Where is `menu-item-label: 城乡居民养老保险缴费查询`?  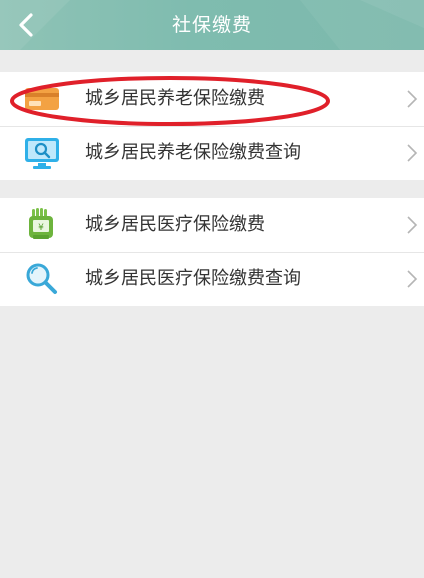
menu-item-label: 城乡居民养老保险缴费查询 is located at coordinates (193, 152).